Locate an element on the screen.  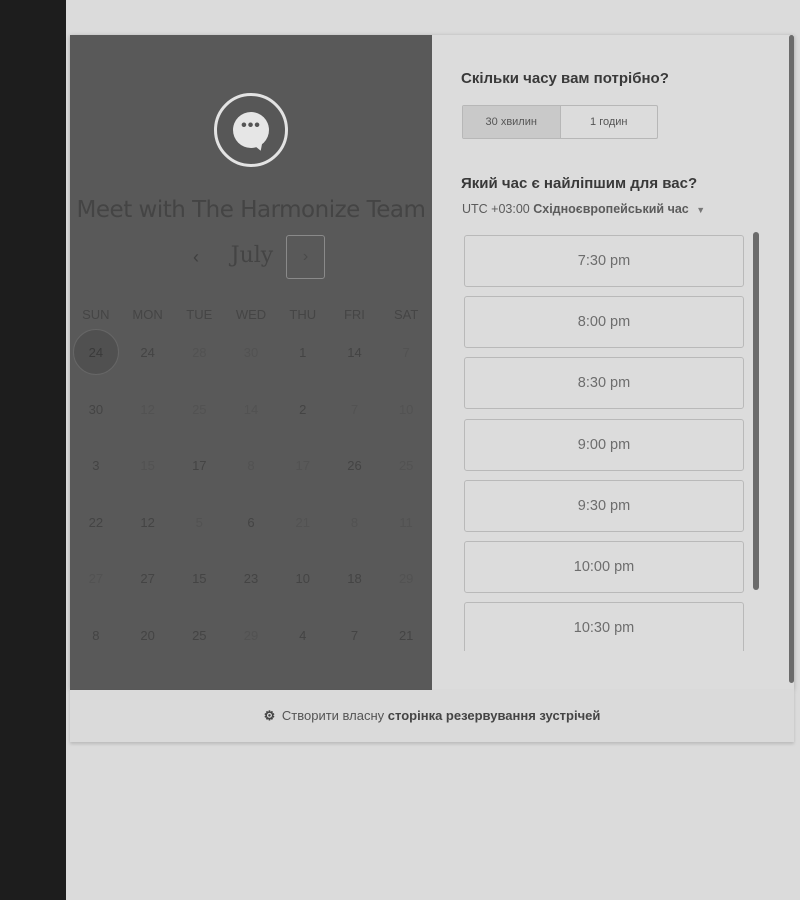
weekday-header: SUN MON TUE WED THU FRI SAT is located at coordinates (251, 317).